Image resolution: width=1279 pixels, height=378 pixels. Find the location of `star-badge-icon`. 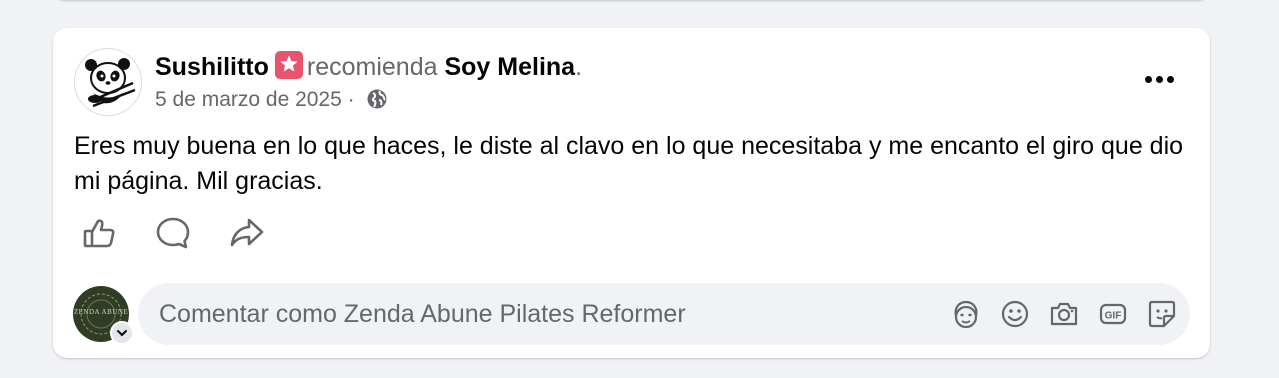

star-badge-icon is located at coordinates (288, 65).